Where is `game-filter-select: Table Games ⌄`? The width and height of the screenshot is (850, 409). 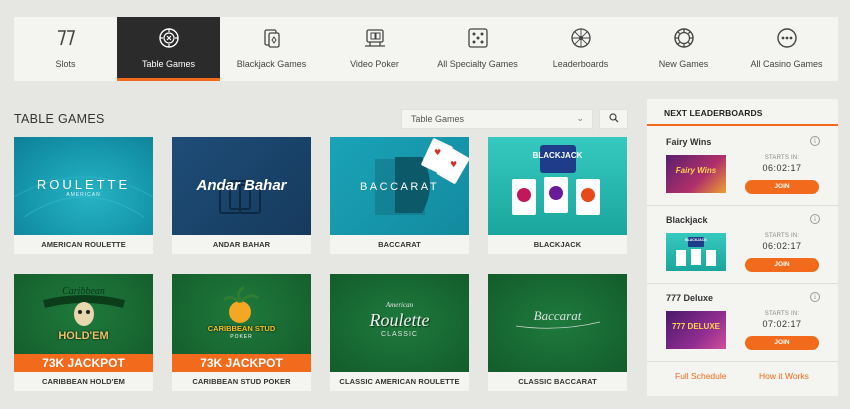 game-filter-select: Table Games ⌄ is located at coordinates (497, 119).